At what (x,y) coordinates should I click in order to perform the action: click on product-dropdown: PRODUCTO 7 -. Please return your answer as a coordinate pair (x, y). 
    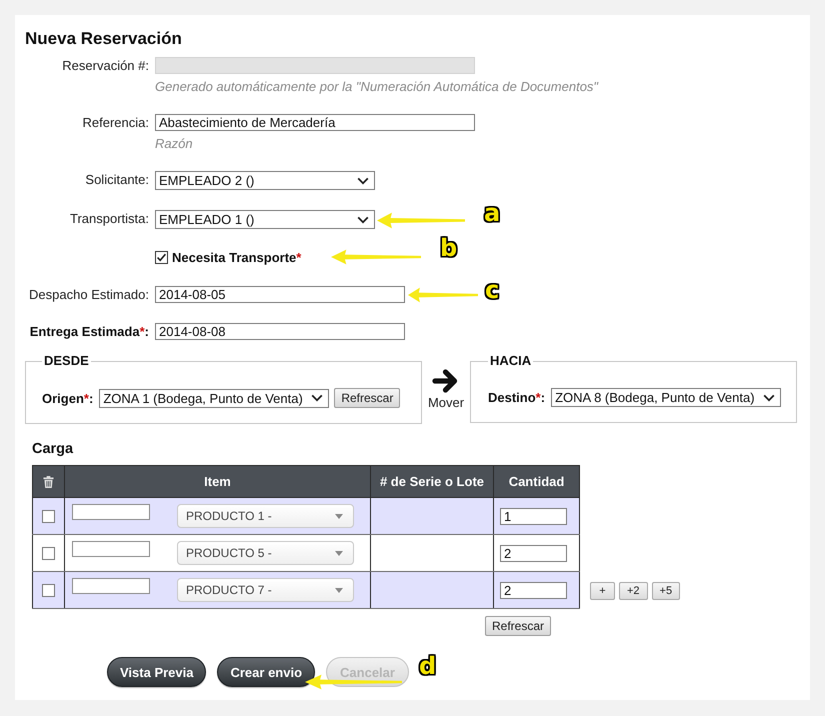
    Looking at the image, I should click on (265, 590).